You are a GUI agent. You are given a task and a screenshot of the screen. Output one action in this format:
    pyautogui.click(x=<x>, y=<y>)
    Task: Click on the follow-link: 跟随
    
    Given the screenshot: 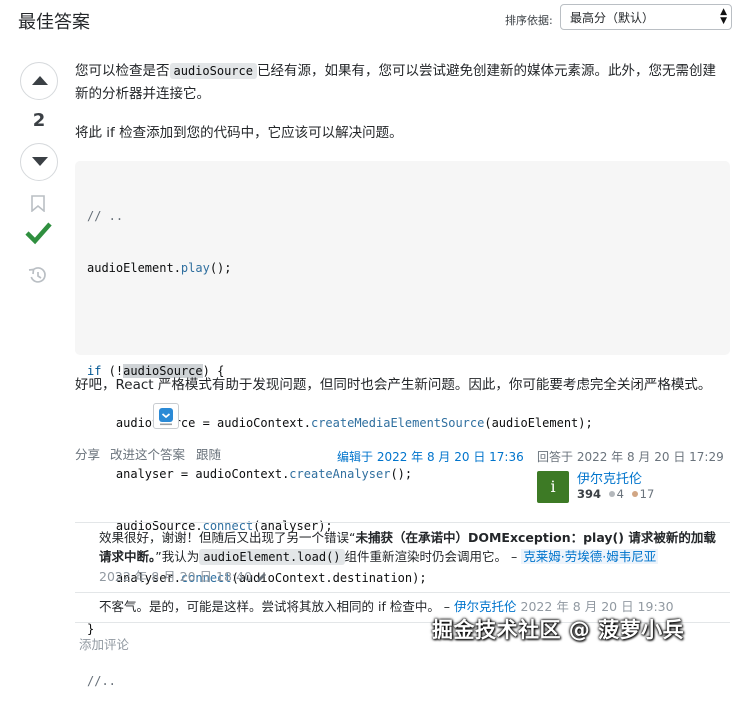 What is the action you would take?
    pyautogui.click(x=208, y=453)
    